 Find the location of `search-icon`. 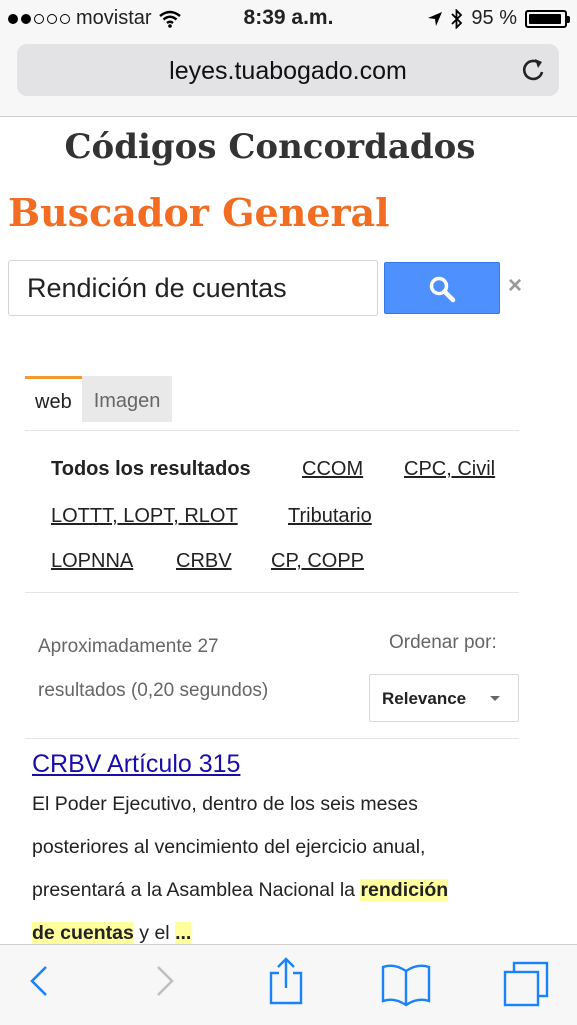

search-icon is located at coordinates (442, 289).